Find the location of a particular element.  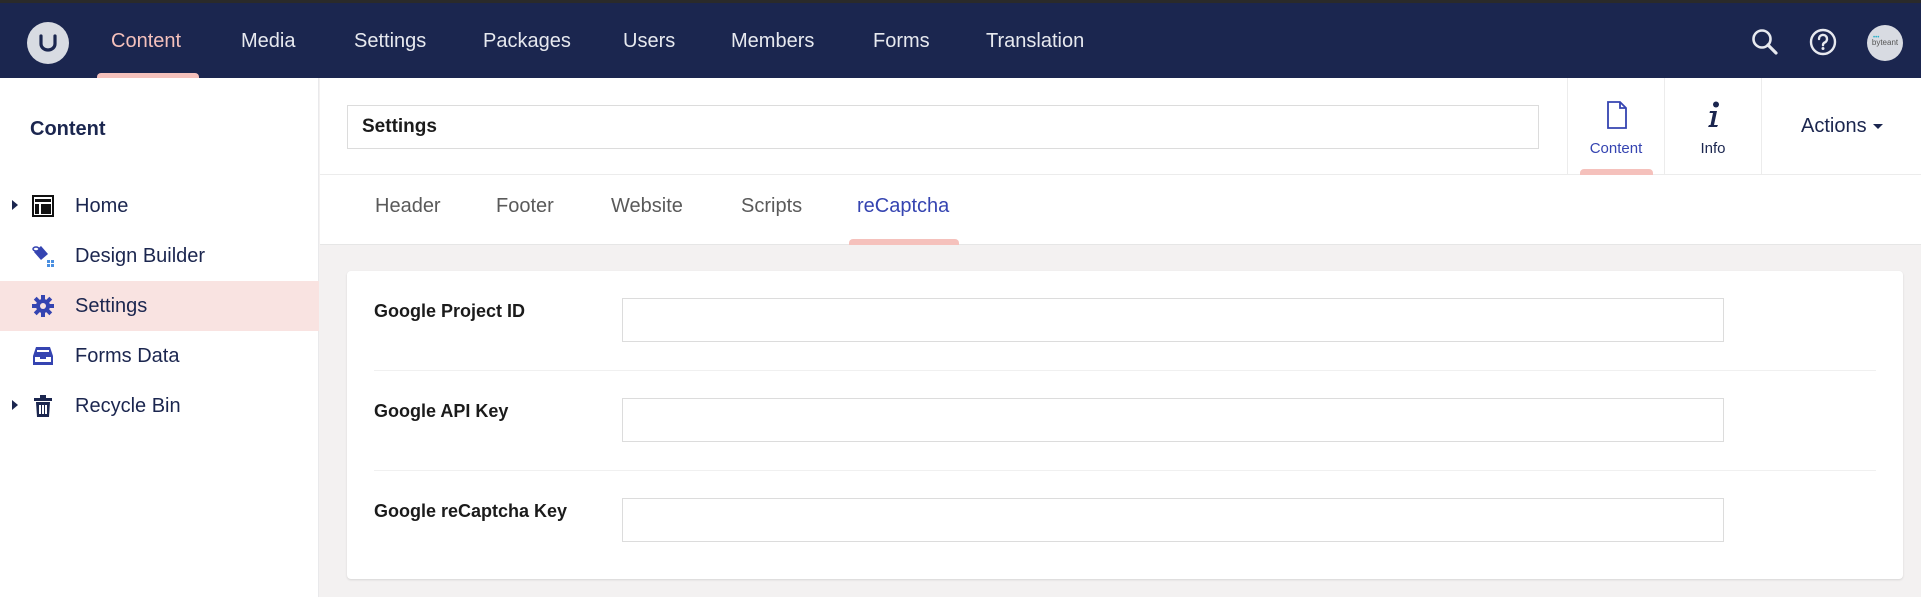

search-icon is located at coordinates (1765, 42).